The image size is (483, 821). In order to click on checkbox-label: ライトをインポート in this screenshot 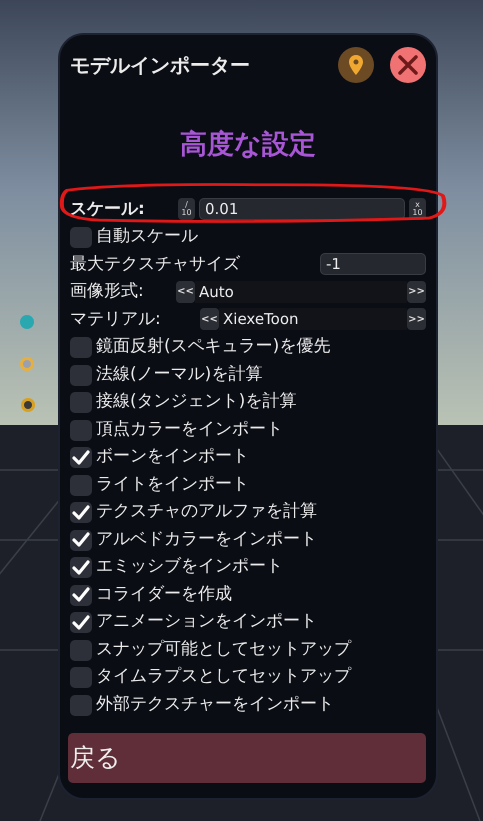, I will do `click(172, 484)`.